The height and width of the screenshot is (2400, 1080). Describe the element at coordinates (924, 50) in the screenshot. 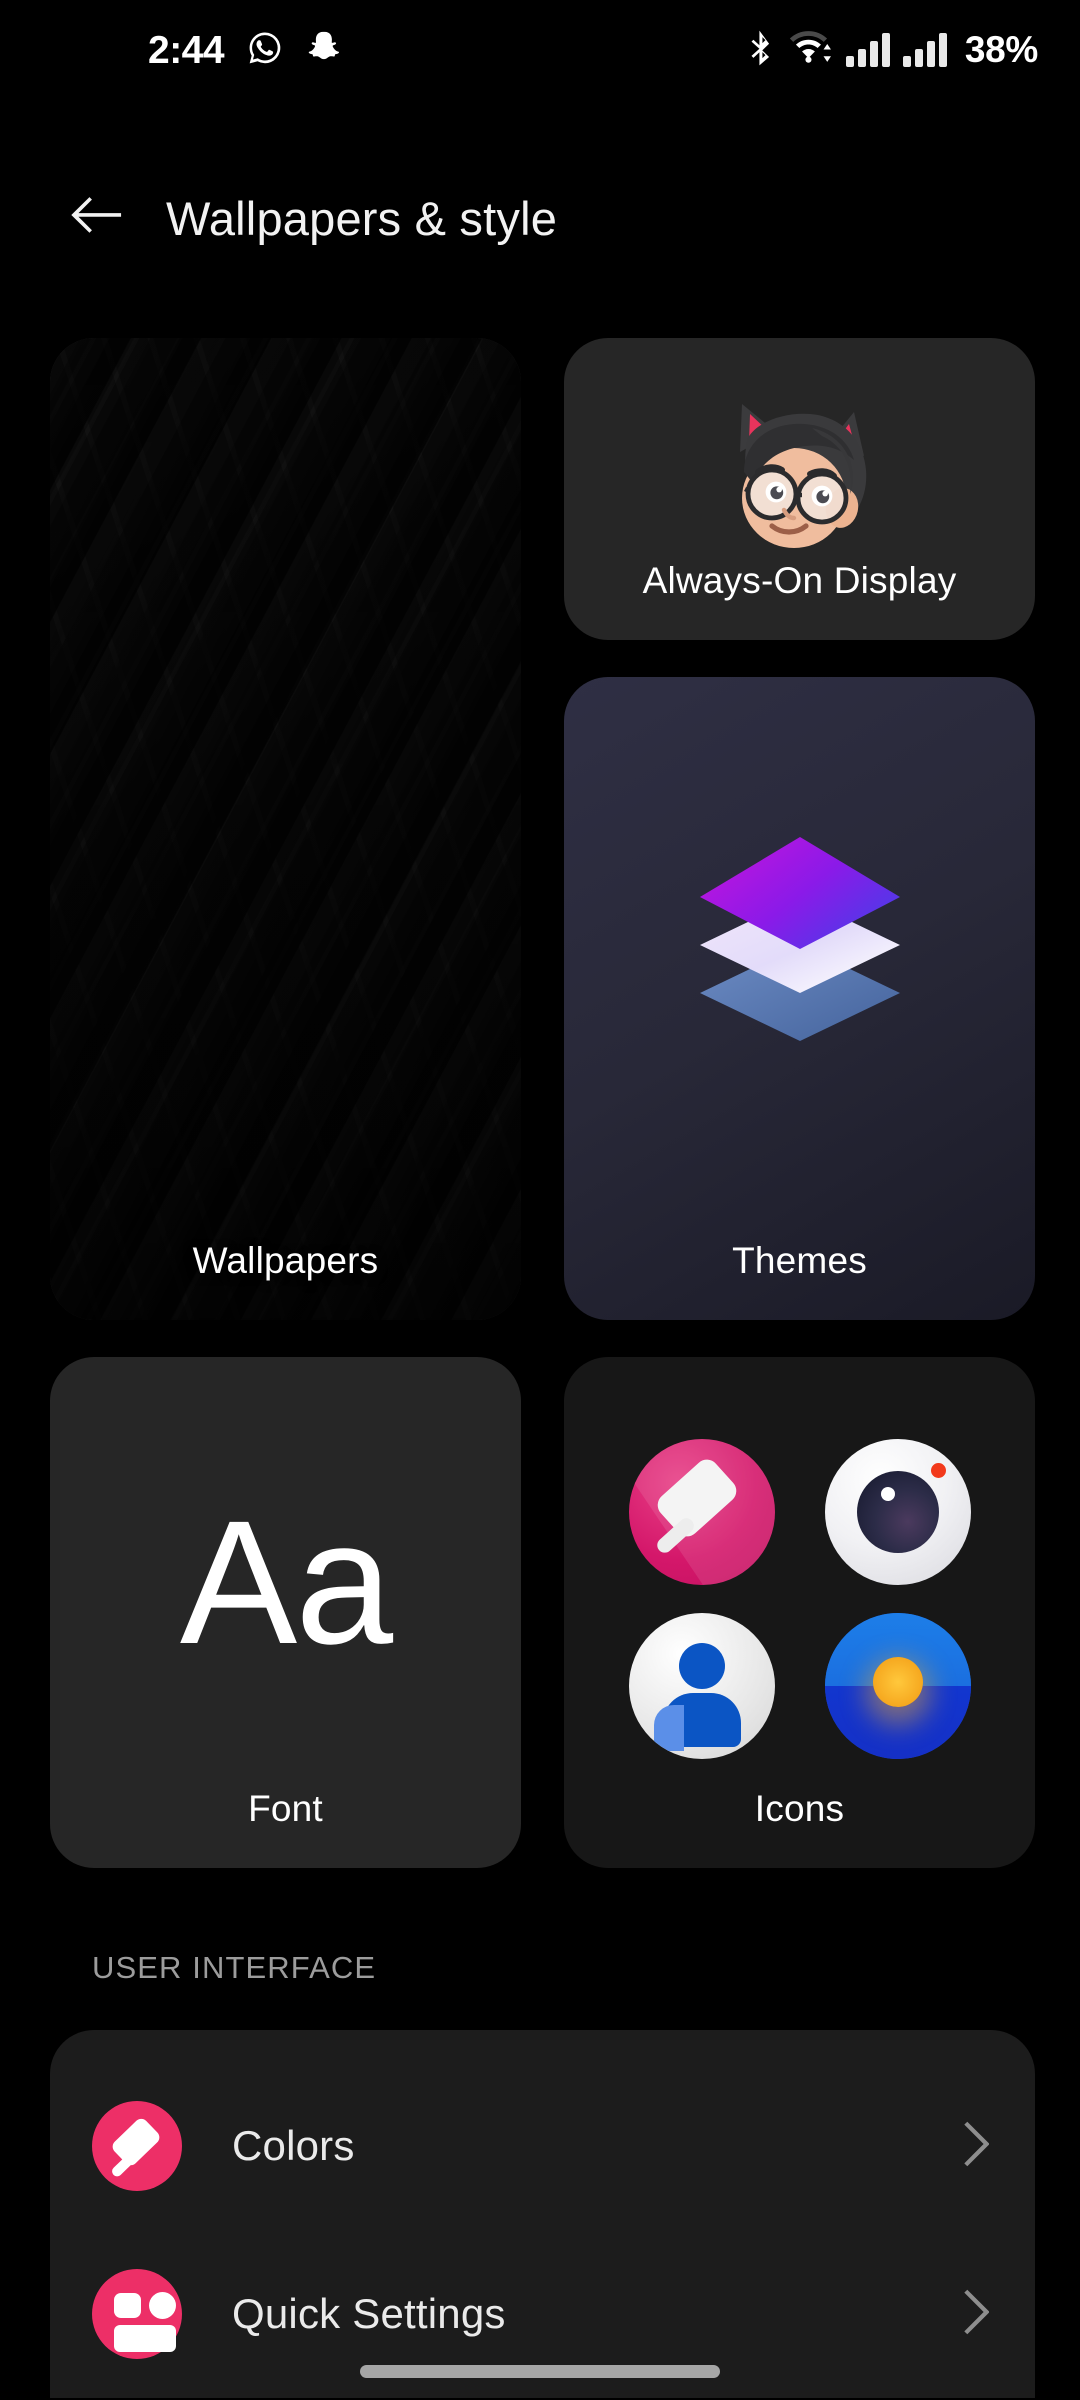

I see `signal-sim2-icon` at that location.